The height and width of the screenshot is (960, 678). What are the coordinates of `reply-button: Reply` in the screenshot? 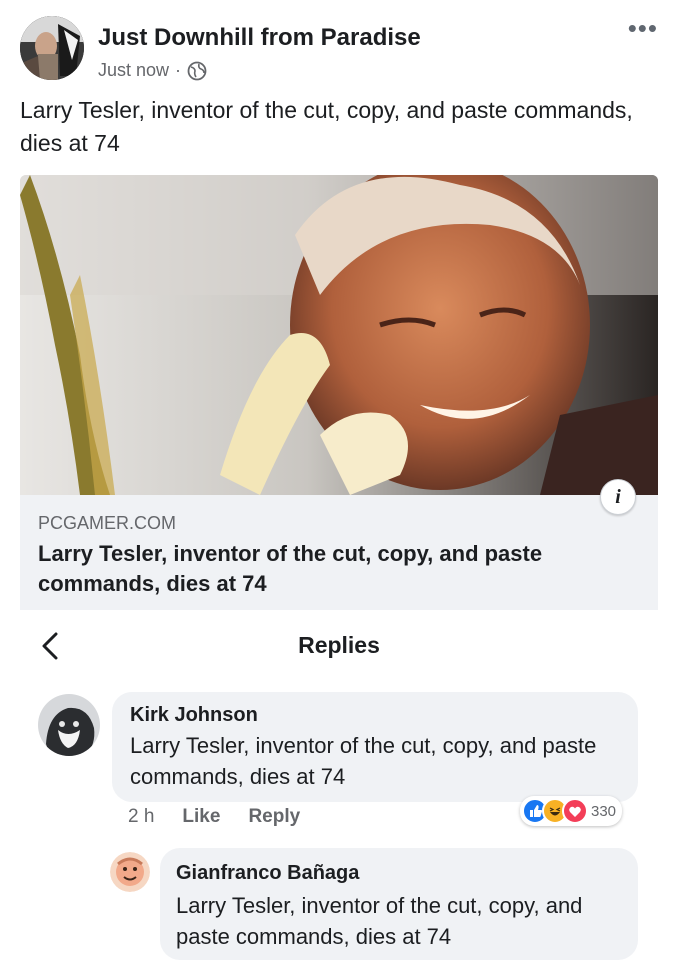 It's located at (274, 817).